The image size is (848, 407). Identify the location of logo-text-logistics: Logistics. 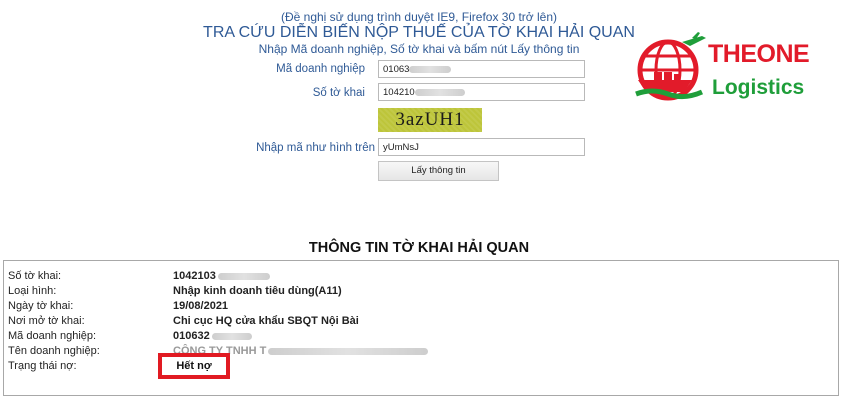
(758, 87).